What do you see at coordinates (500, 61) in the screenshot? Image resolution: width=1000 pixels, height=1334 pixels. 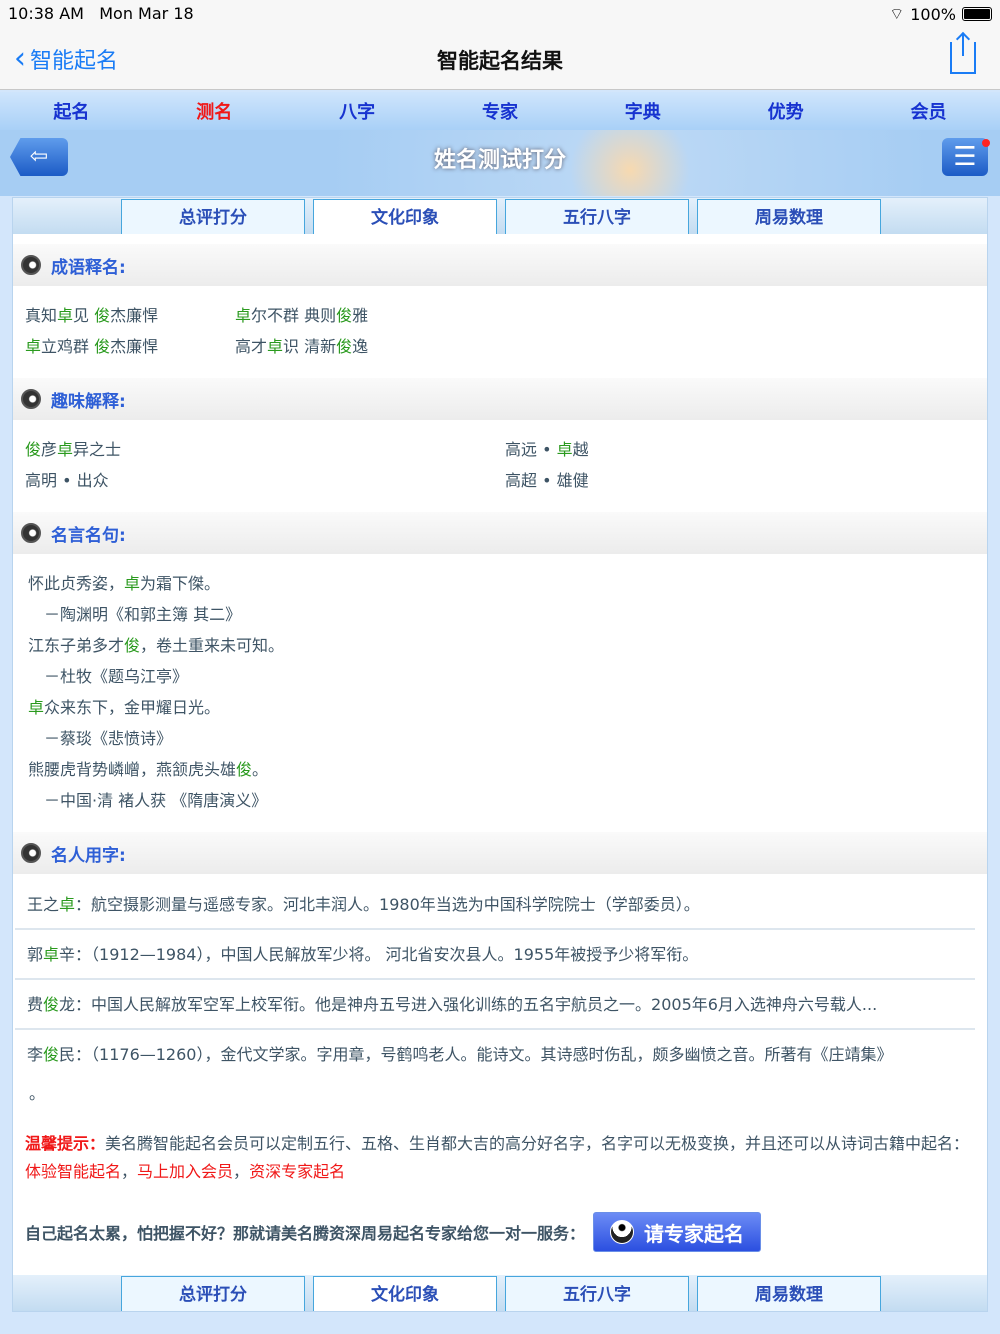 I see `page-title: 智能起名结果` at bounding box center [500, 61].